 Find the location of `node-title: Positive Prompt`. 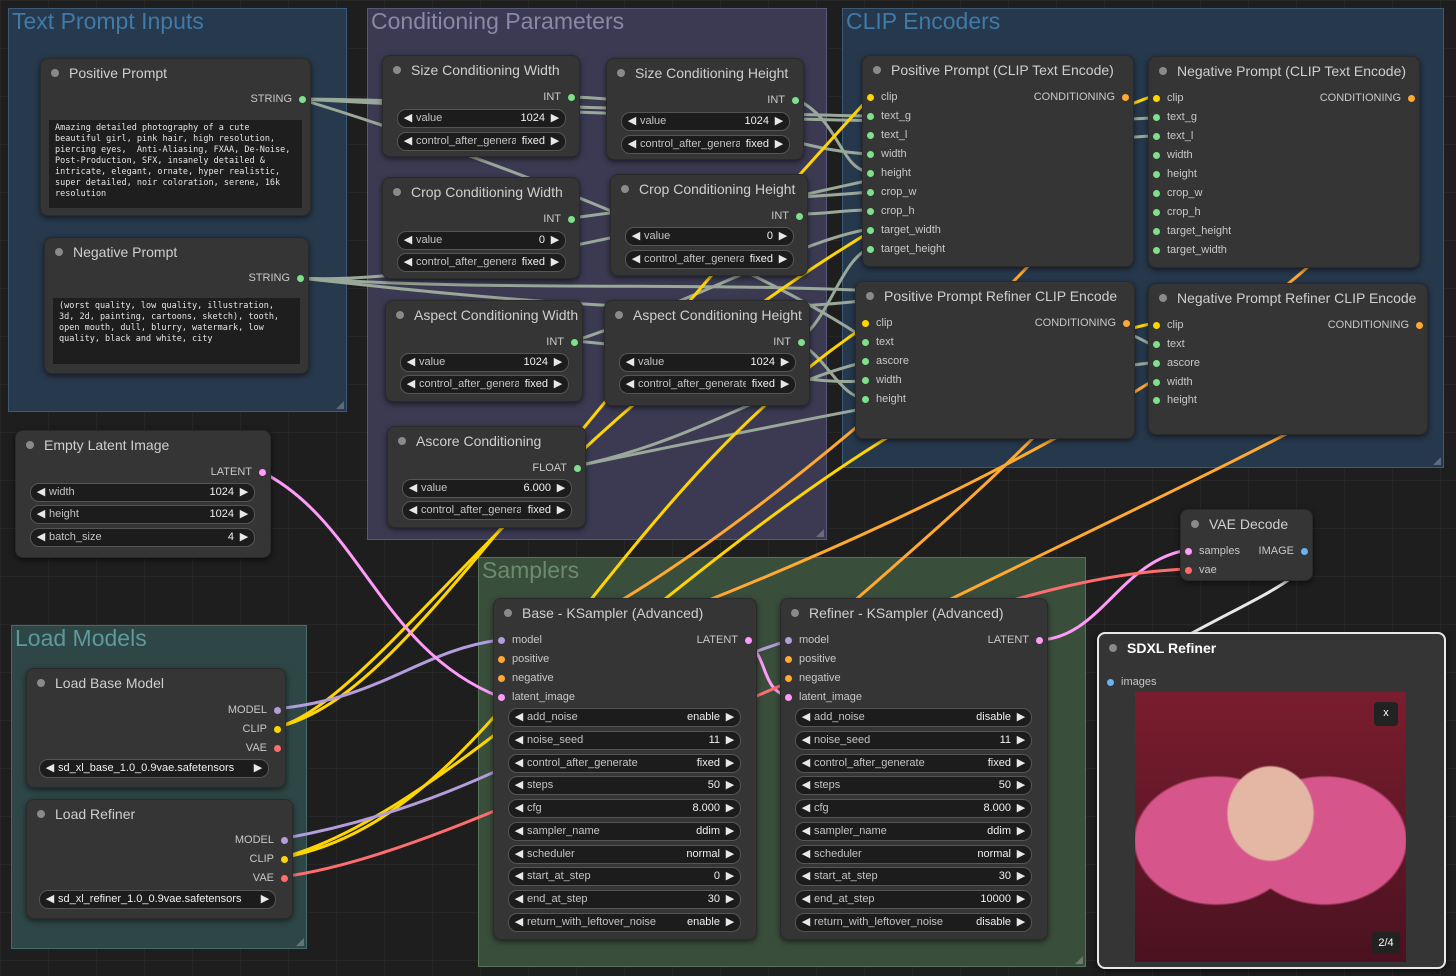

node-title: Positive Prompt is located at coordinates (175, 73).